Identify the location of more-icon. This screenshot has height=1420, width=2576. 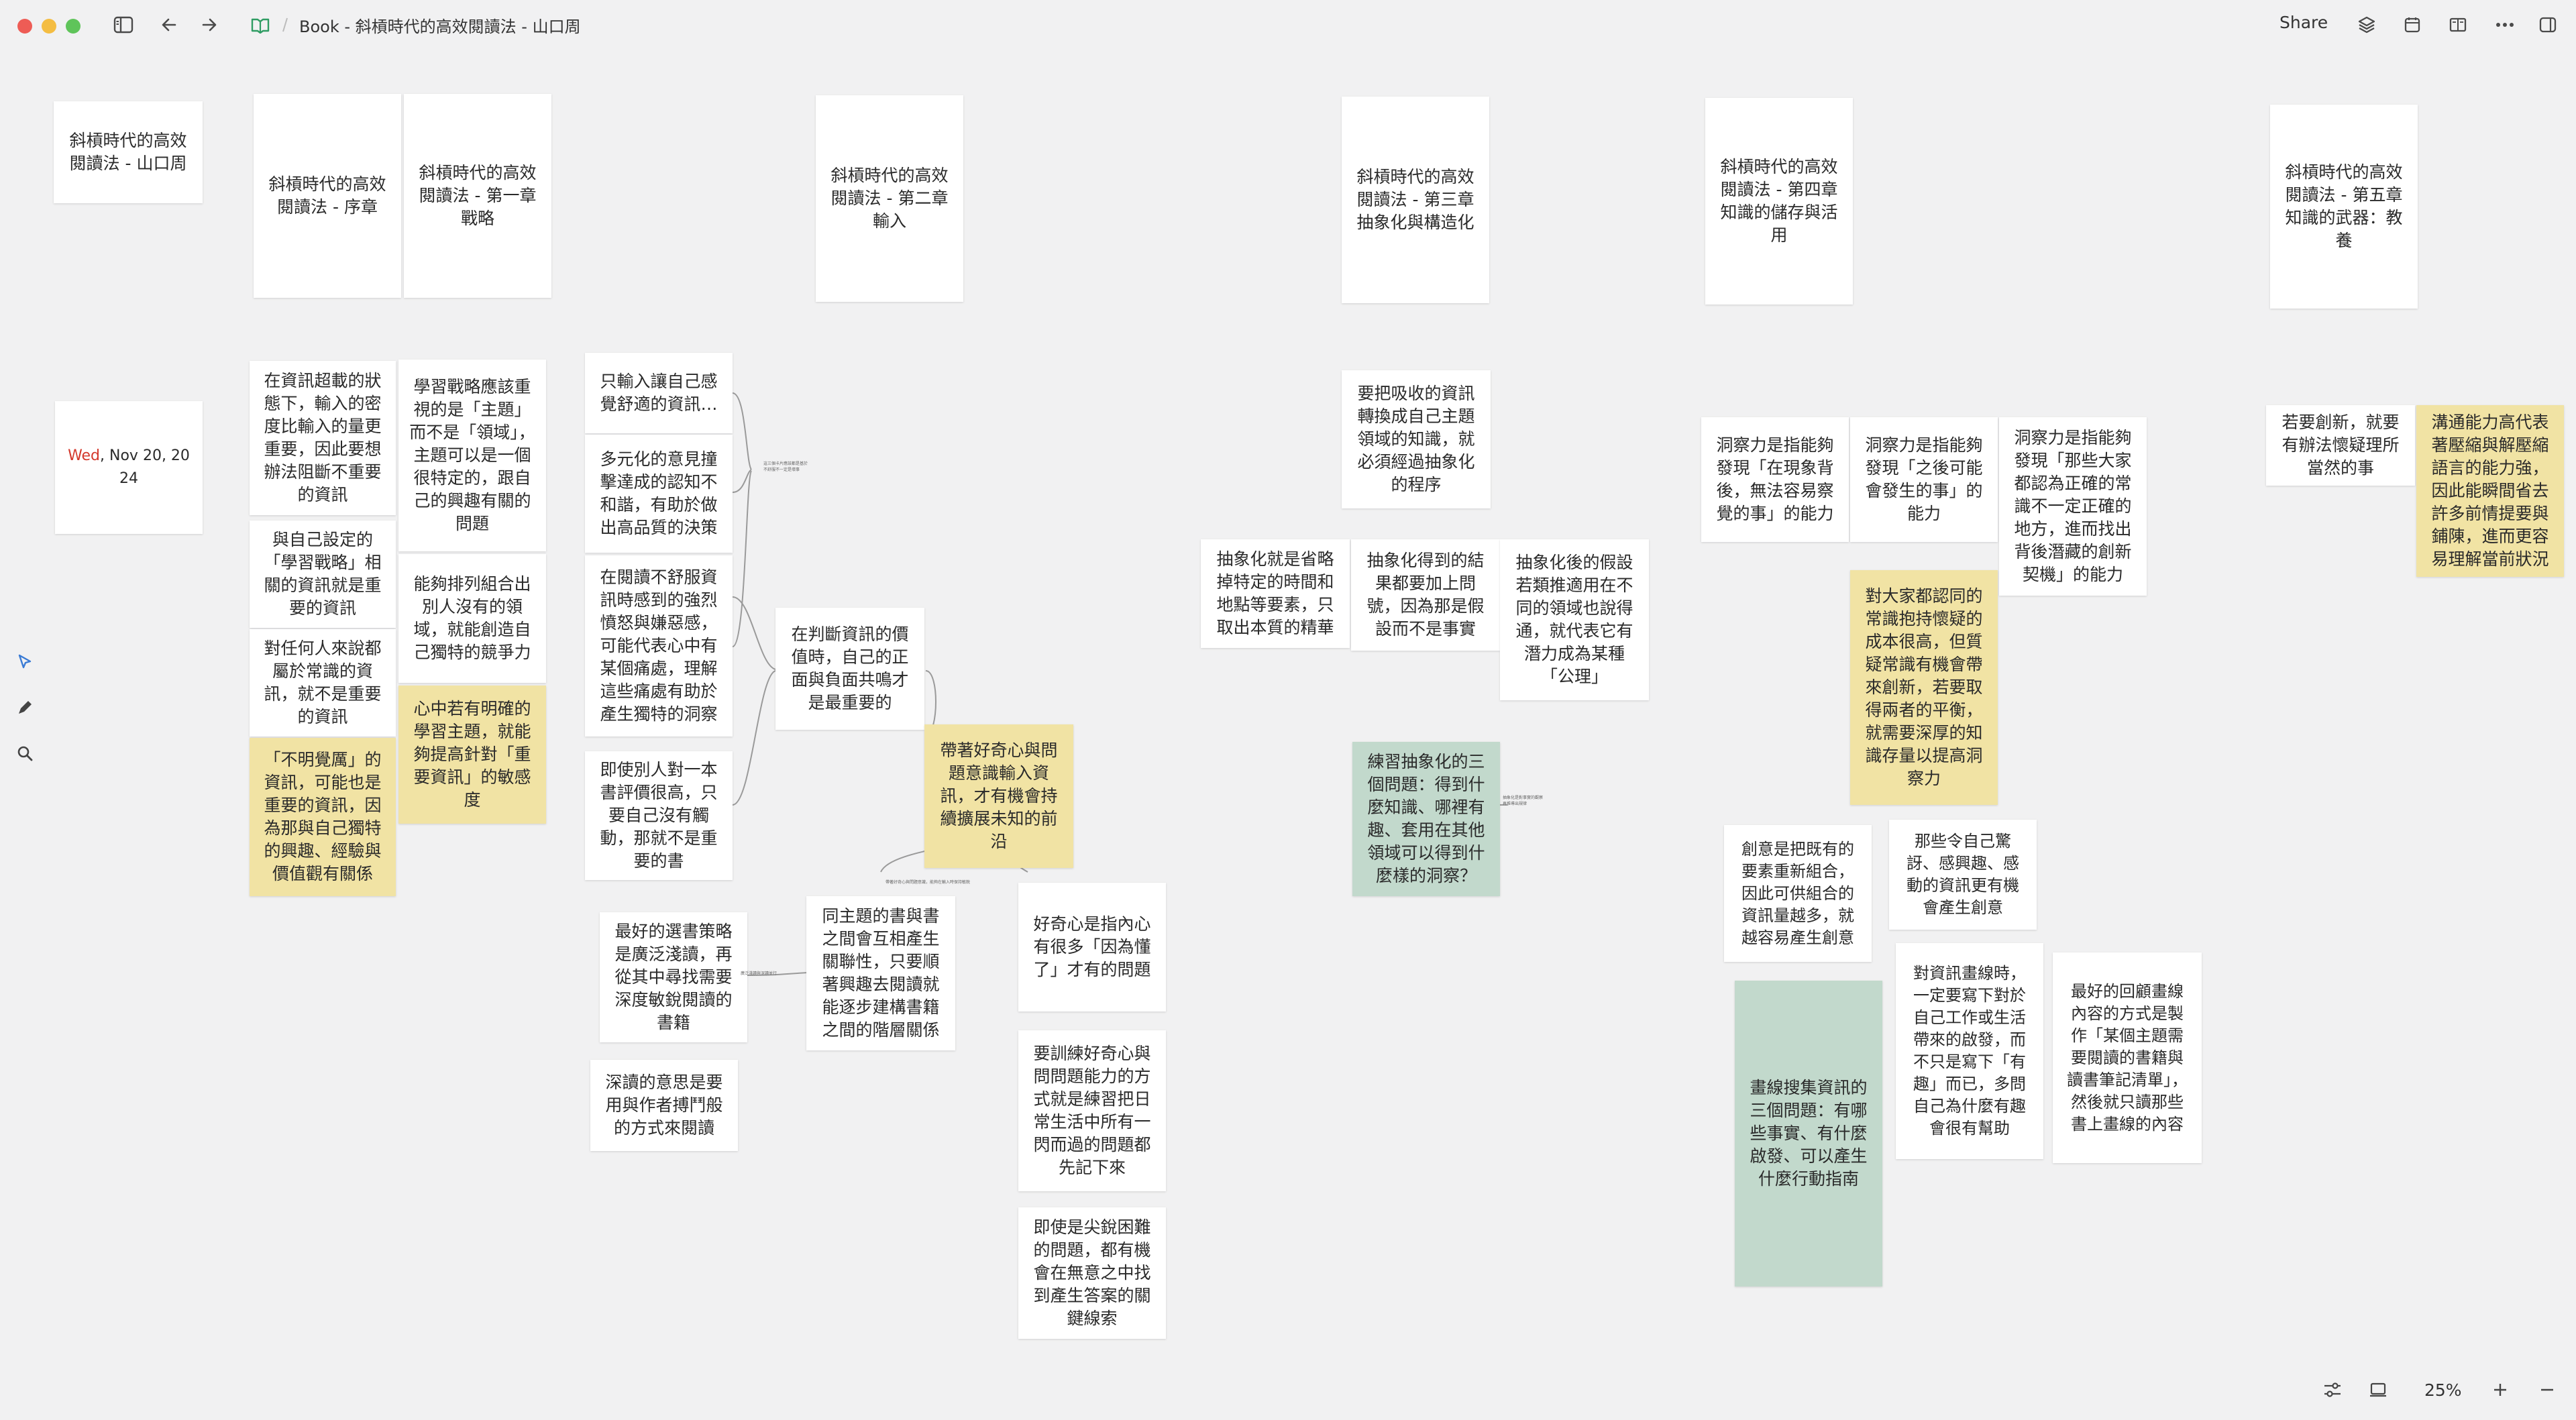
(2504, 24).